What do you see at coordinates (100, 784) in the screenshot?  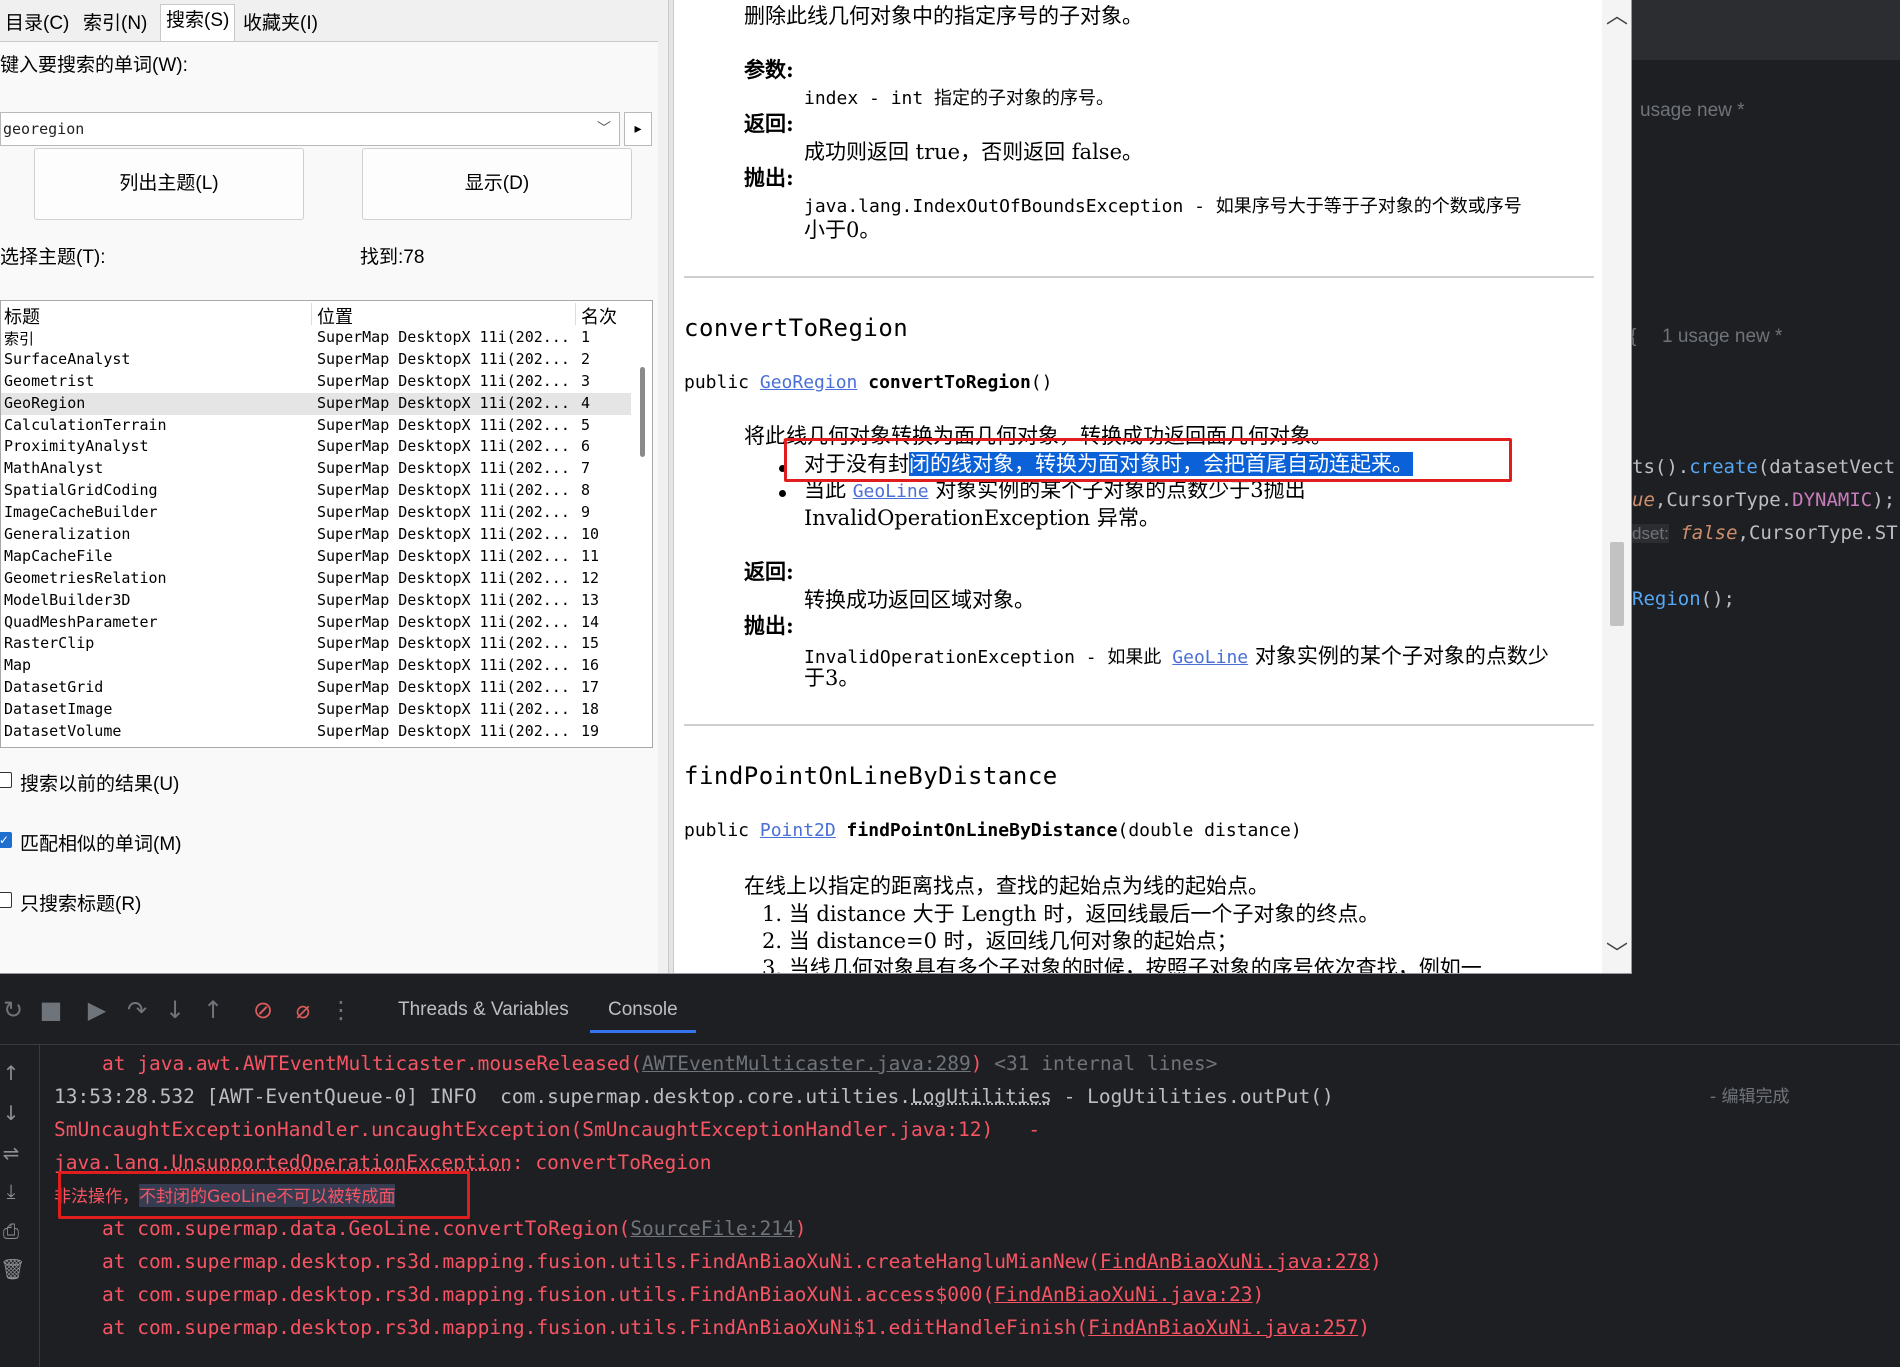 I see `search-previous-label: 搜索以前的结果(U)` at bounding box center [100, 784].